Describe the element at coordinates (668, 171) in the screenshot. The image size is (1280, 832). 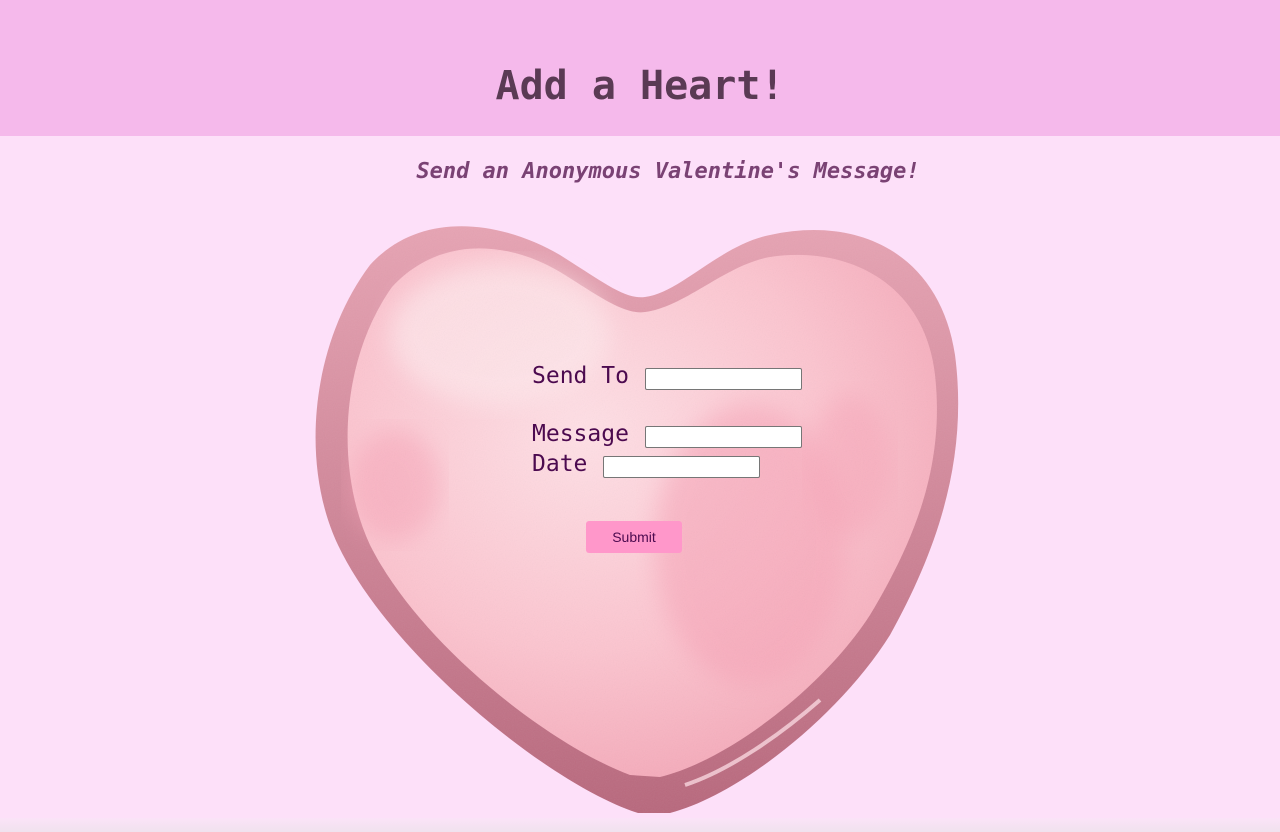
I see `page-subtitle: Send an Anonymous Valentine's Message!` at that location.